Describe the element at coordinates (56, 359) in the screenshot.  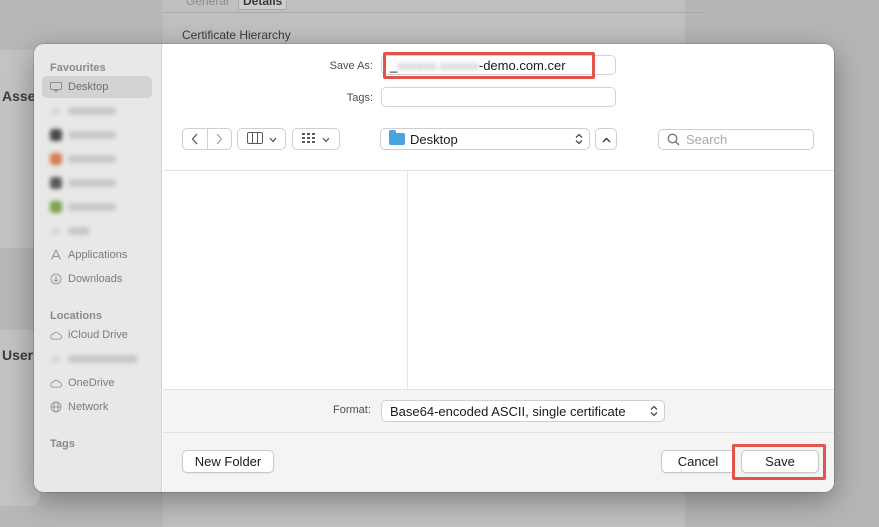
I see `computer-icon: ▭` at that location.